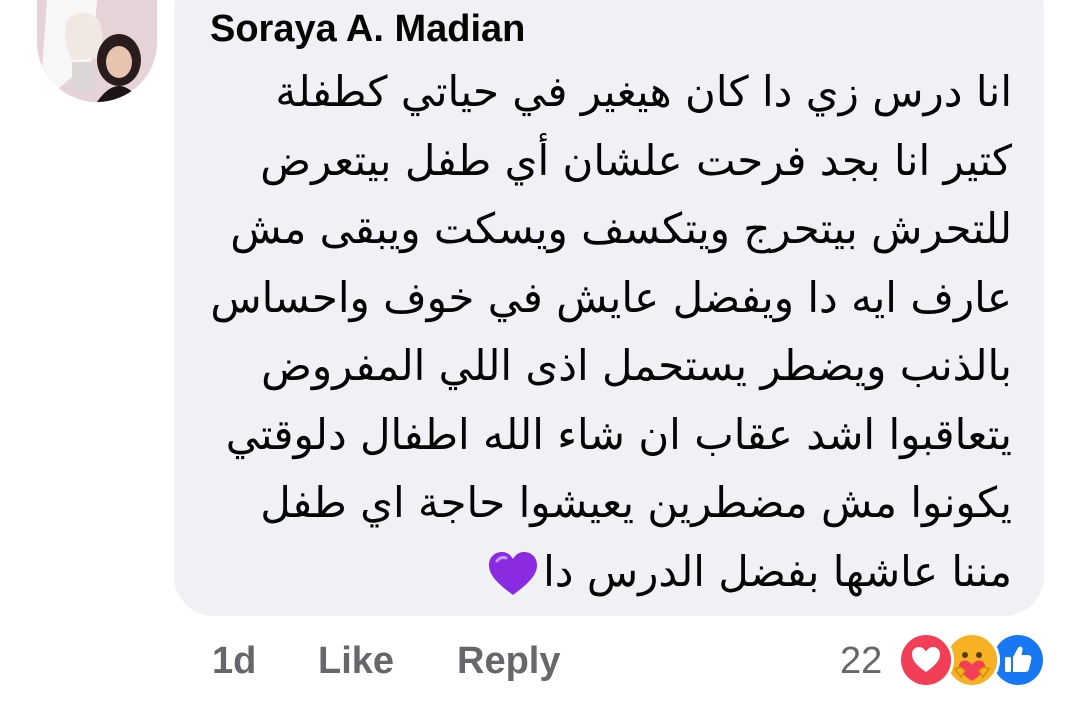  What do you see at coordinates (777, 571) in the screenshot?
I see `comment-line: مننا عاشها بفضل الدرس دا` at bounding box center [777, 571].